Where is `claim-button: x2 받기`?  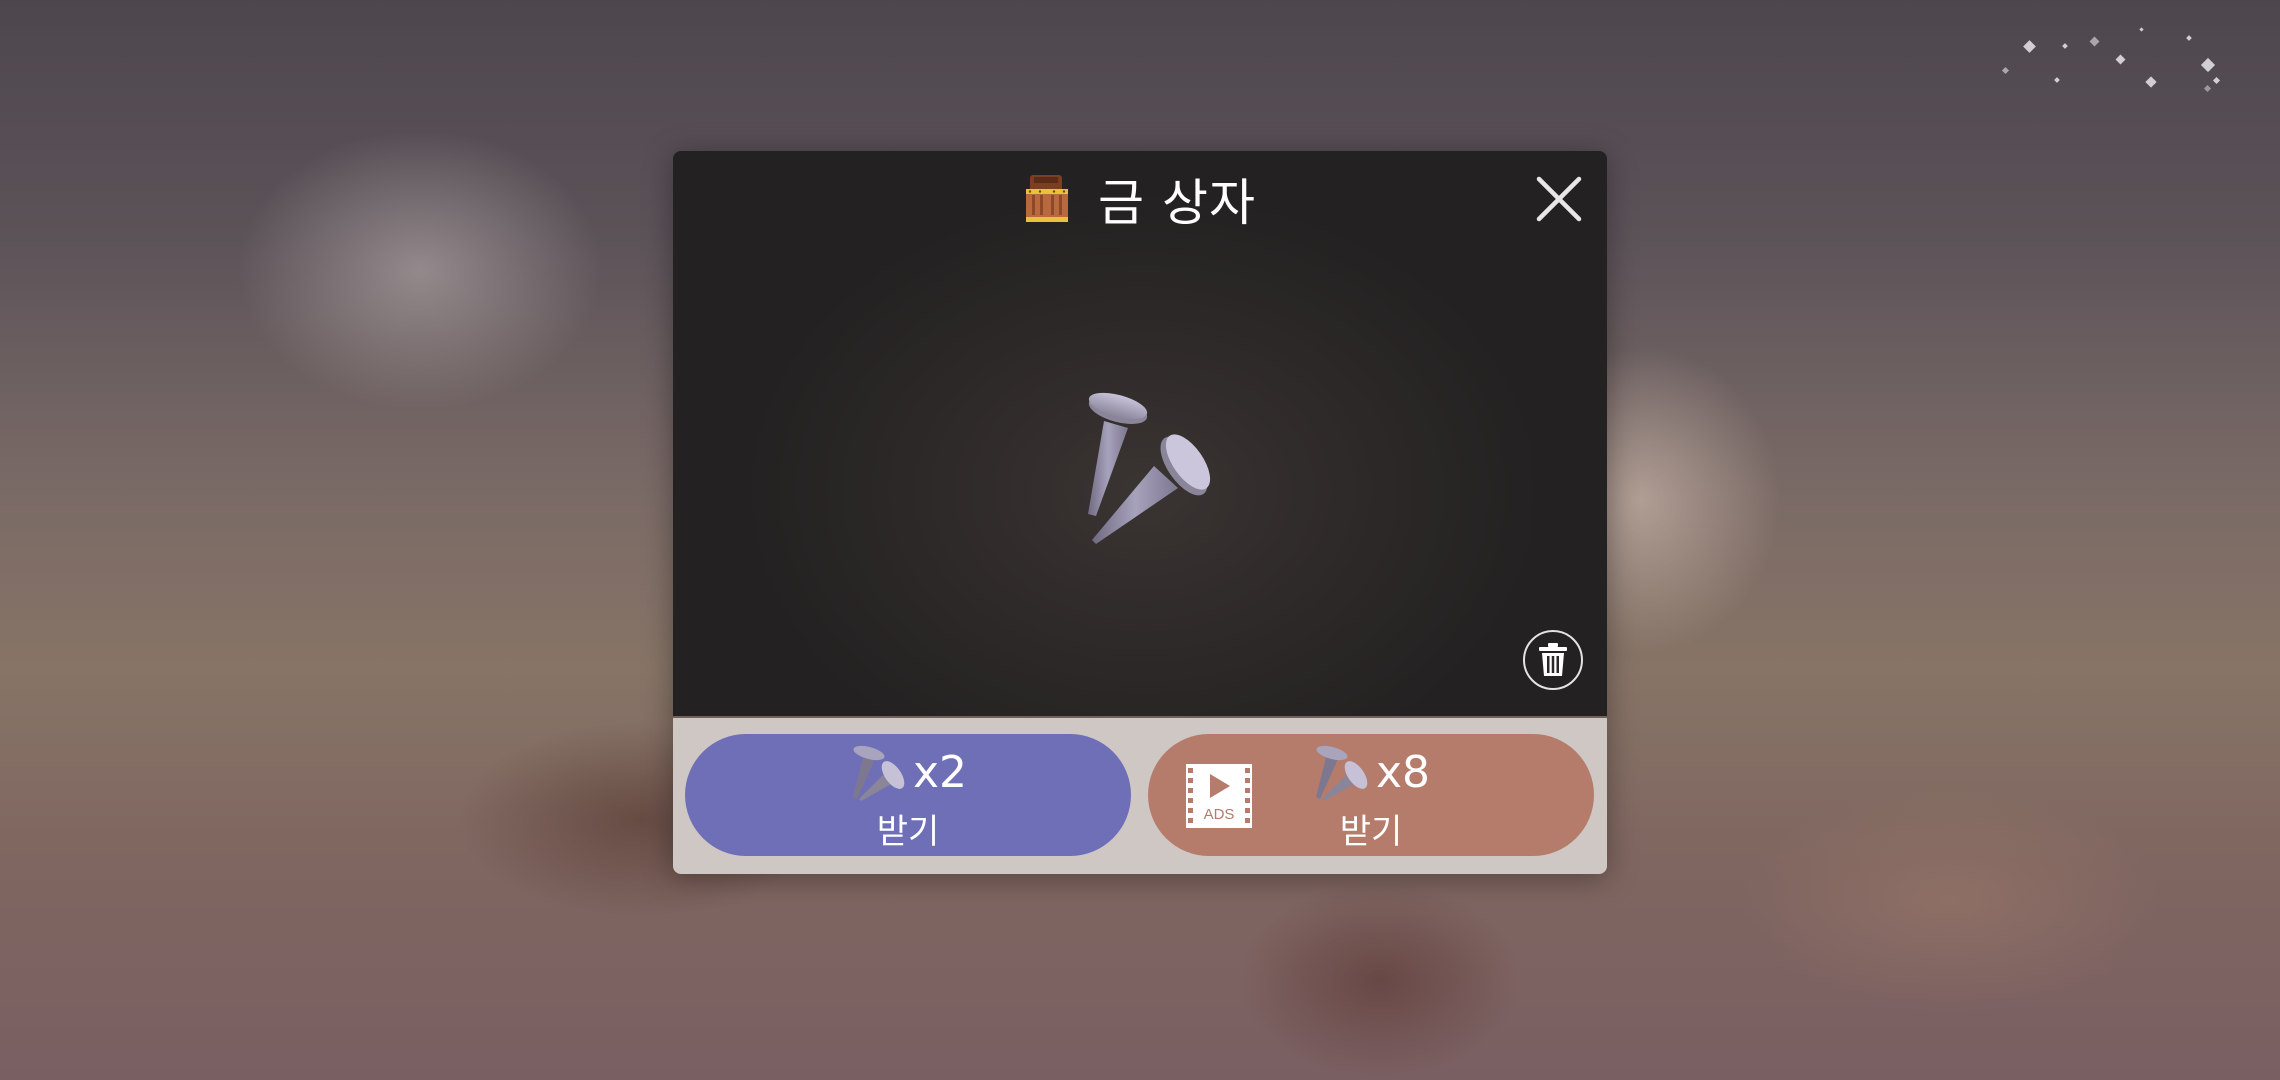 claim-button: x2 받기 is located at coordinates (908, 795).